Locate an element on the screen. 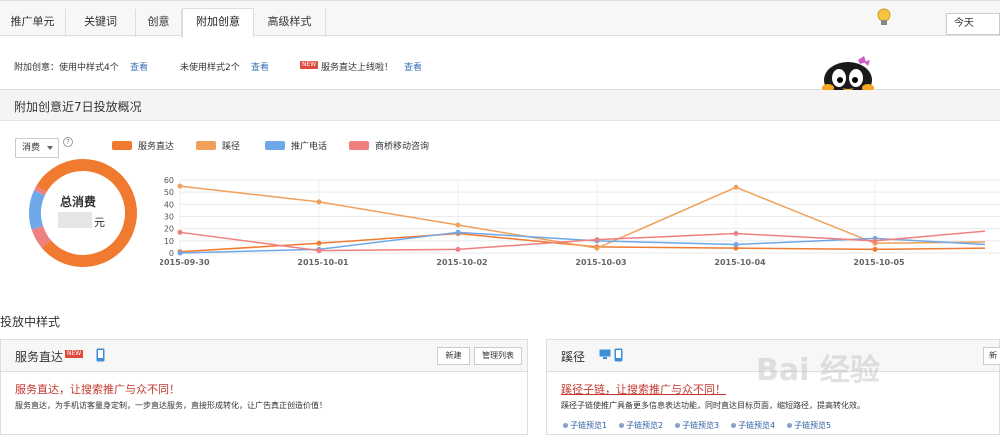 The width and height of the screenshot is (1000, 435). qijing-preview-desc: 蹊径子链使推广具备更多信息表达功能，同时直达目标页面，缩短路径，提高转化效。 is located at coordinates (713, 405).